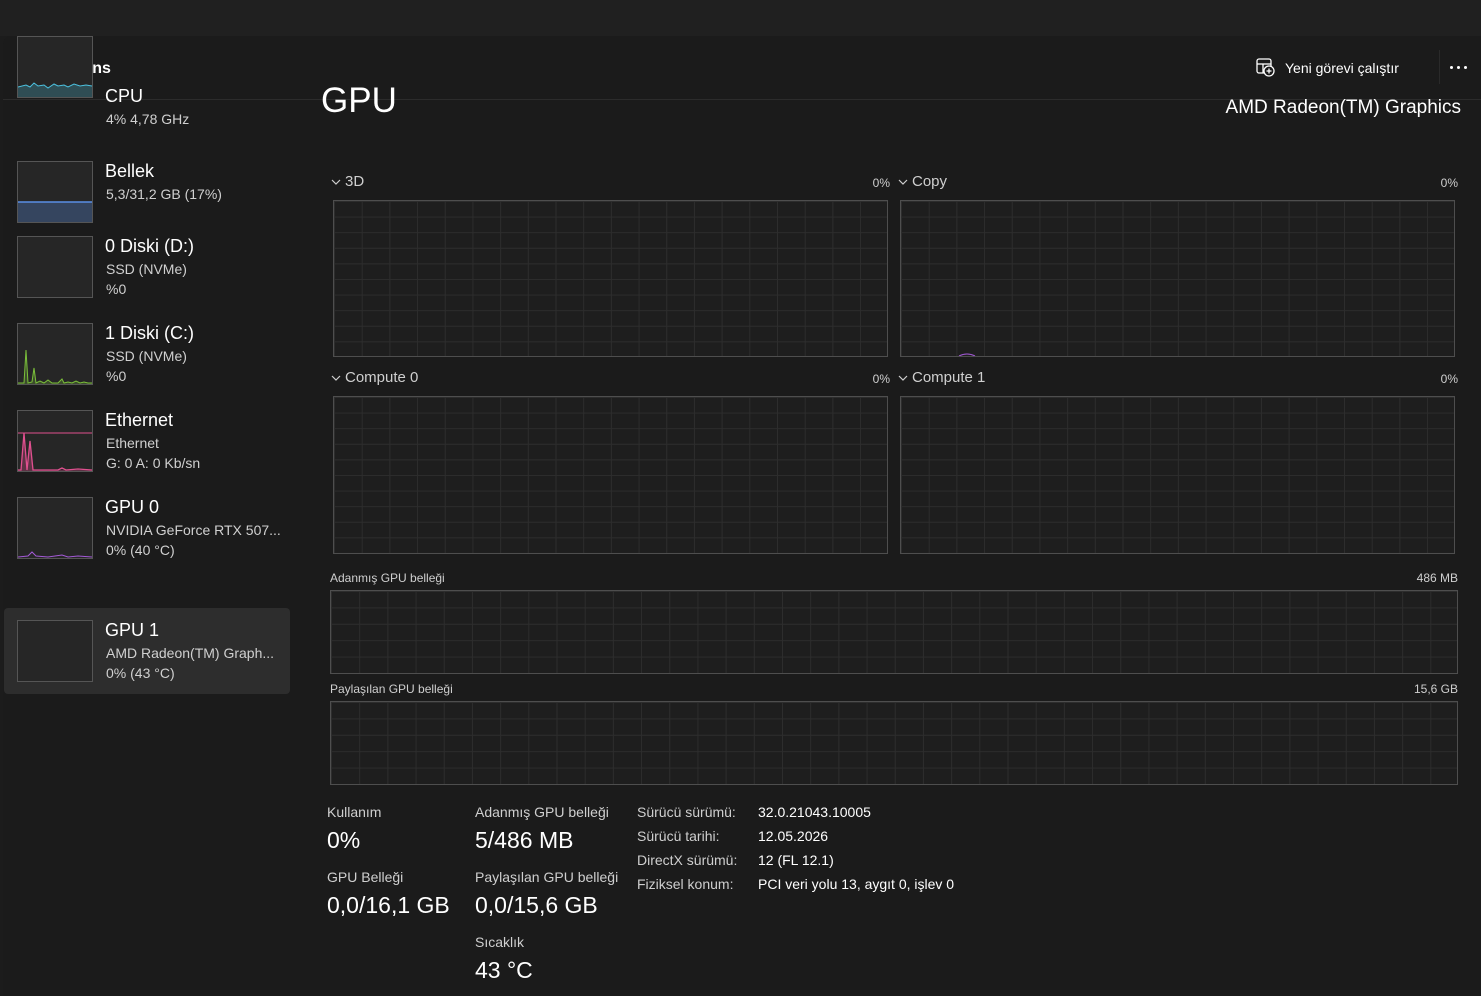 This screenshot has height=996, width=1481. Describe the element at coordinates (610, 278) in the screenshot. I see `engine-3d-graph` at that location.